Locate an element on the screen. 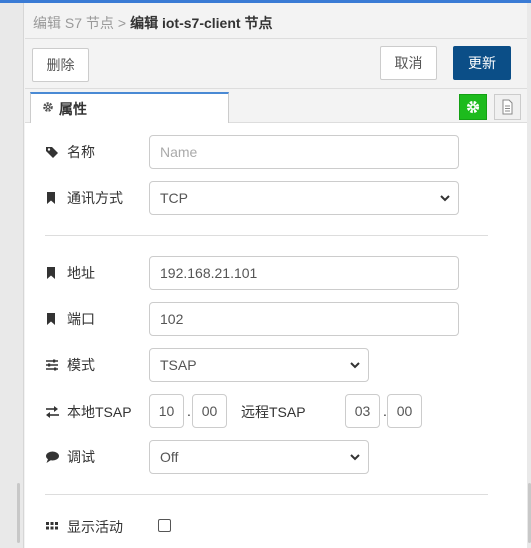 This screenshot has width=531, height=548. tray-header: 编辑 S7 节点 > 编辑 iot-s7-client 节点 is located at coordinates (276, 21).